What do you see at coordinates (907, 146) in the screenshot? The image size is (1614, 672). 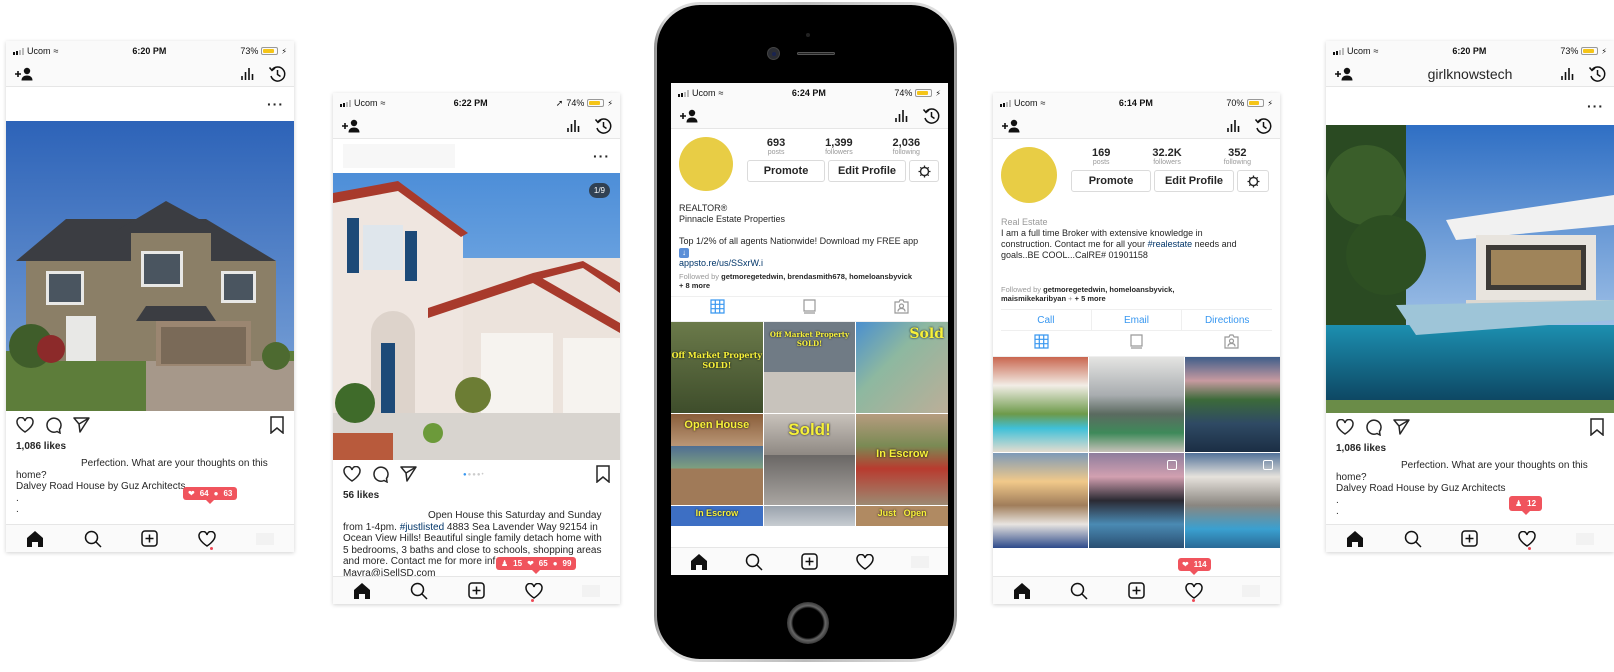 I see `stat-following: 2,036 following` at bounding box center [907, 146].